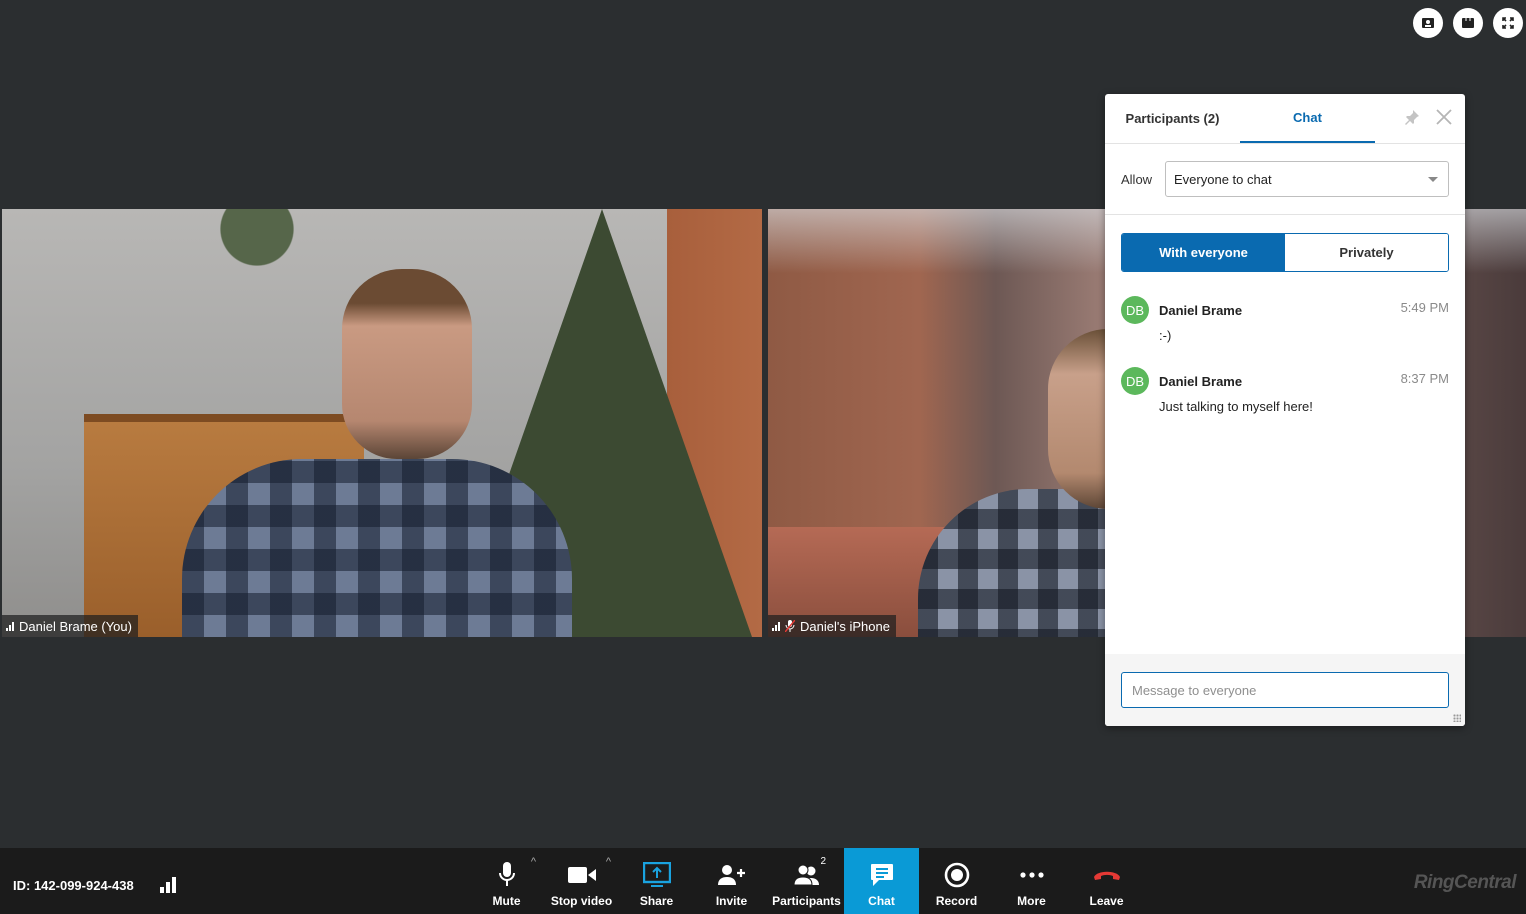  Describe the element at coordinates (1465, 882) in the screenshot. I see `ringcentral-logo: RingCentral` at that location.